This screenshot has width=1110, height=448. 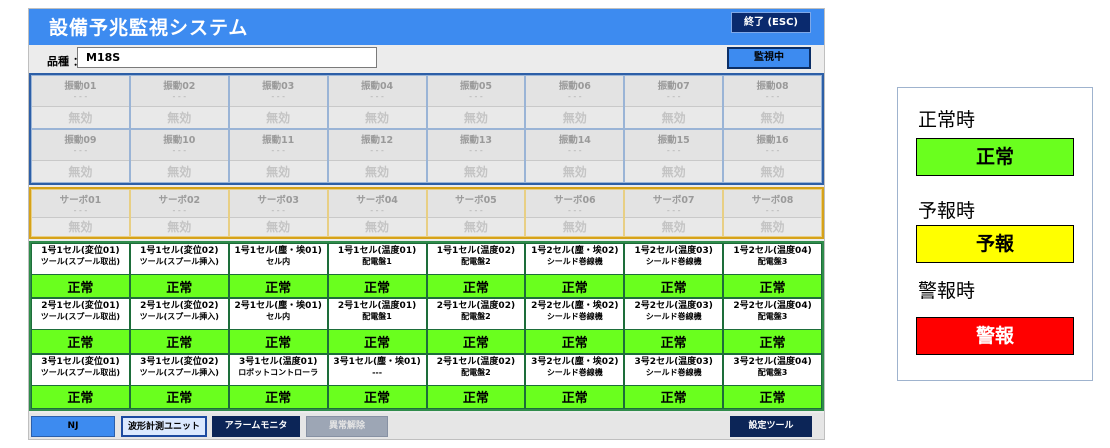 I want to click on vibration-tile: 振動07- - - 無効, so click(x=674, y=102).